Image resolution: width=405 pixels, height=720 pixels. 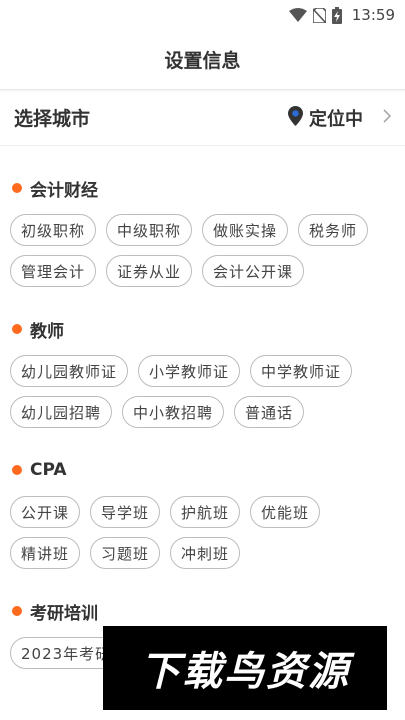 What do you see at coordinates (202, 250) in the screenshot?
I see `tag-list: 初级职称 中级职称 做账实操 税务师 管理会计 证券从业 会计公开课` at bounding box center [202, 250].